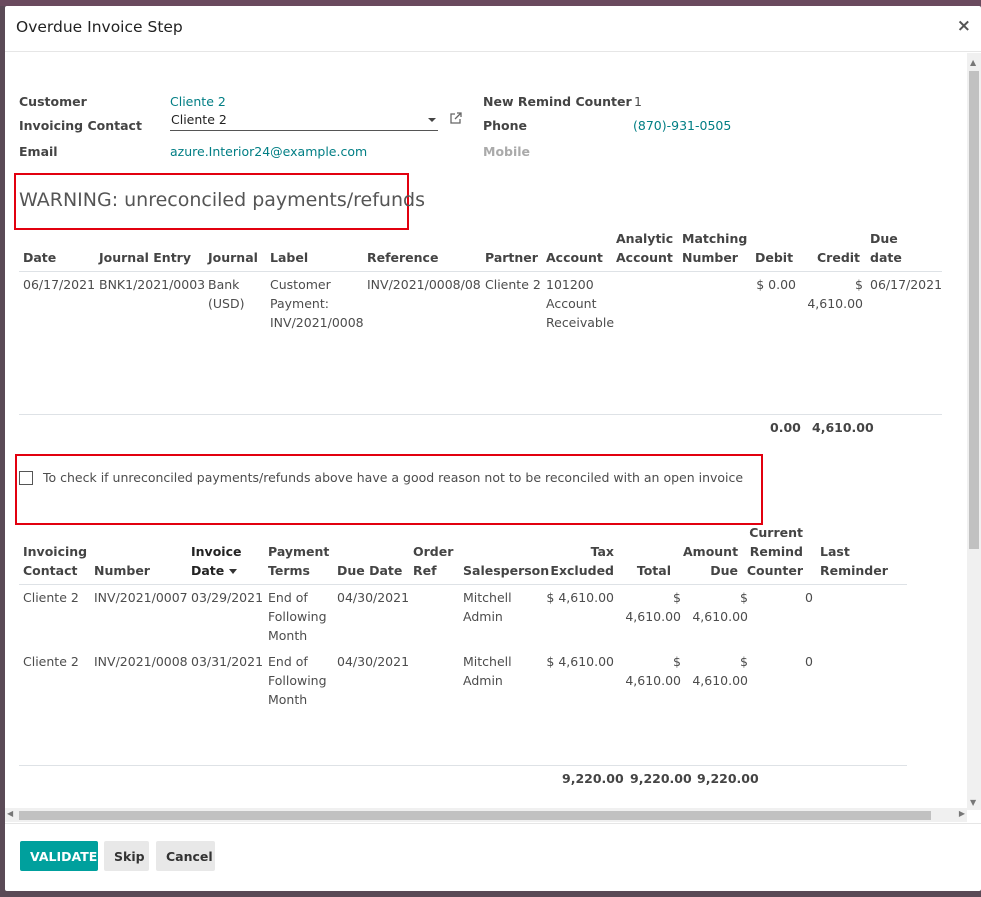  I want to click on cell-partner: Cliente 2, so click(513, 284).